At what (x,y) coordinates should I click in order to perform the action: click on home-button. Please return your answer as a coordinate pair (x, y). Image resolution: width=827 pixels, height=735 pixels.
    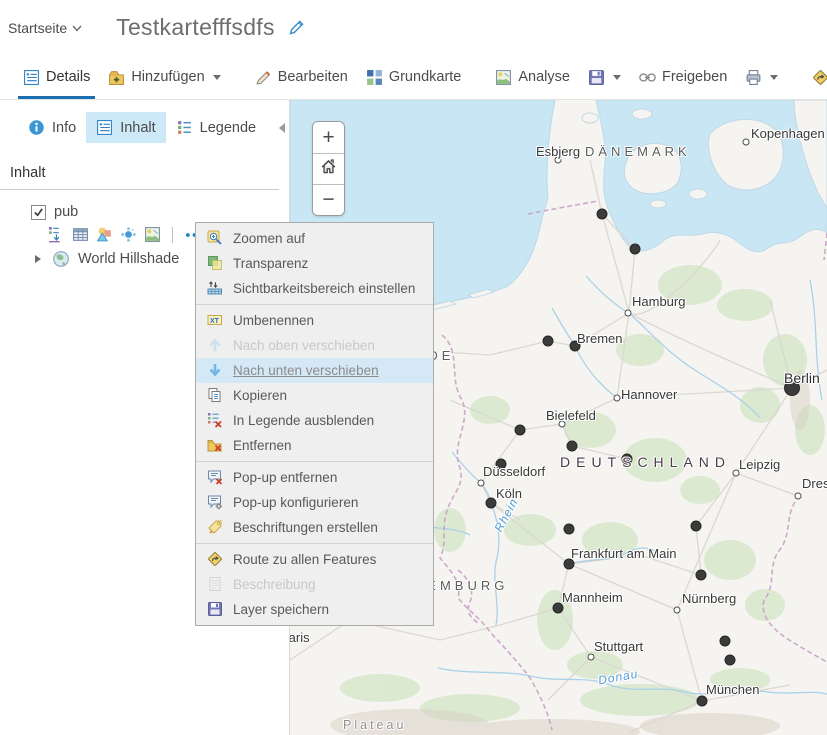
    Looking at the image, I should click on (328, 168).